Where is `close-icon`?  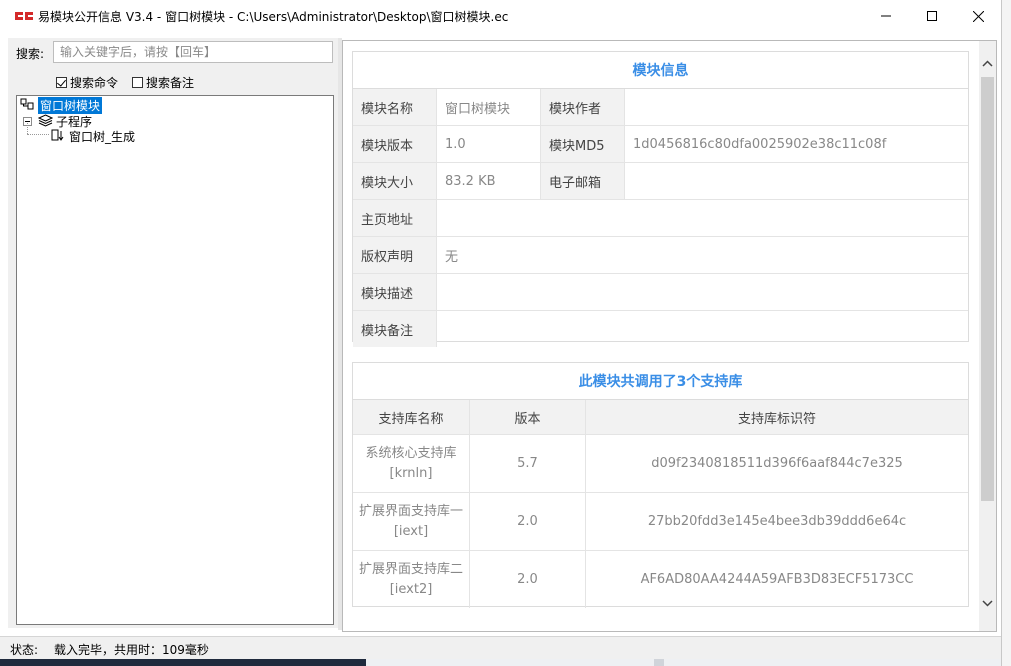
close-icon is located at coordinates (978, 16).